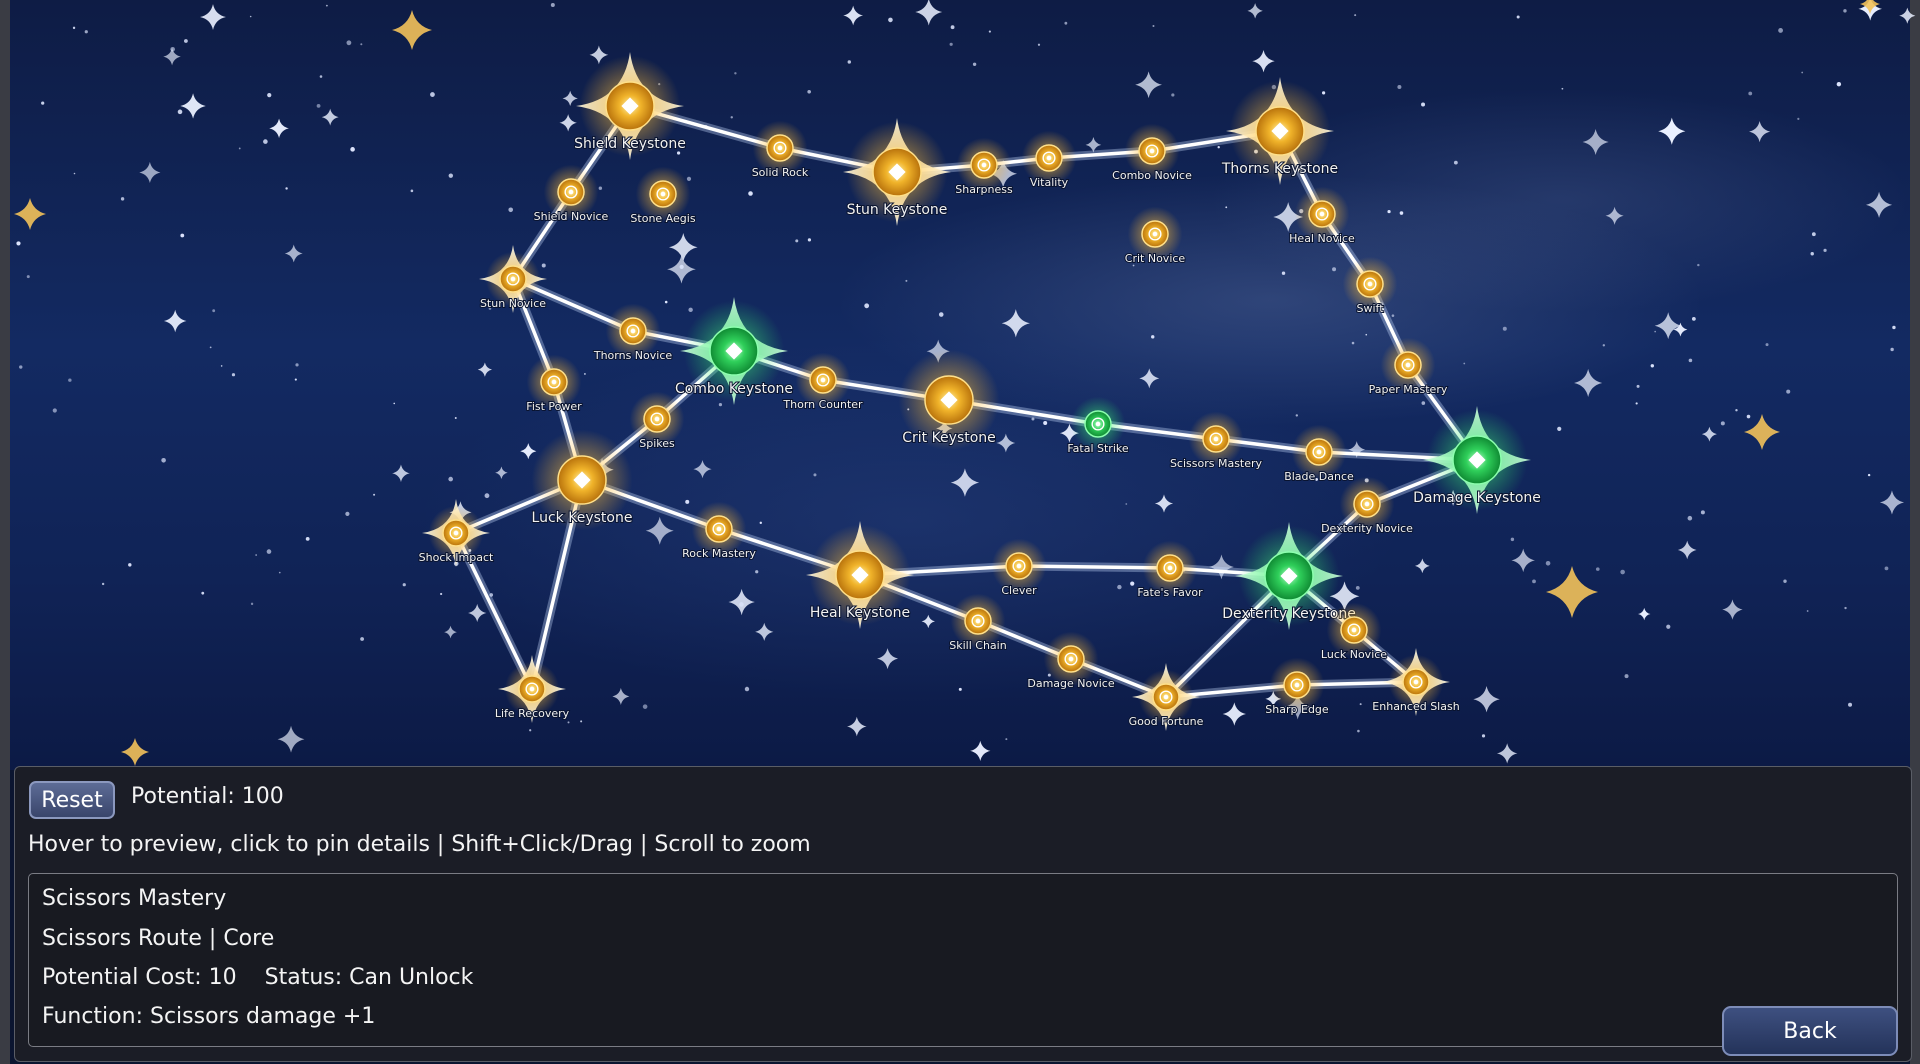 The width and height of the screenshot is (1920, 1064). I want to click on background-gold-star, so click(30, 214).